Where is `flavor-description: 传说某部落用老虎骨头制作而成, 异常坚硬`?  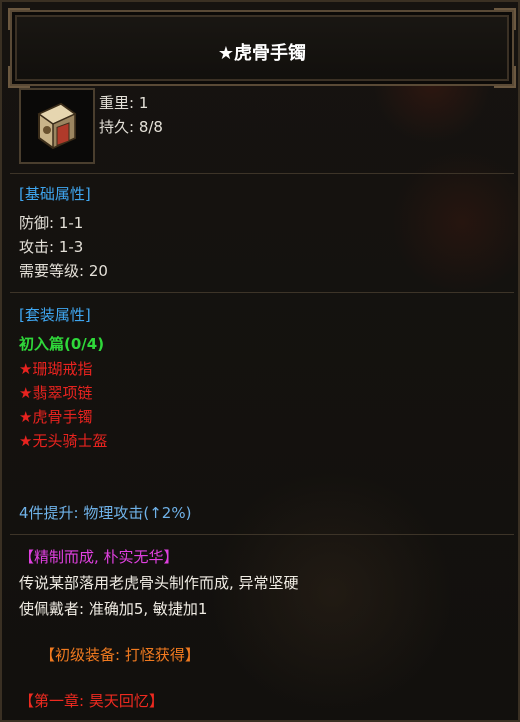 flavor-description: 传说某部落用老虎骨头制作而成, 异常坚硬 is located at coordinates (159, 583).